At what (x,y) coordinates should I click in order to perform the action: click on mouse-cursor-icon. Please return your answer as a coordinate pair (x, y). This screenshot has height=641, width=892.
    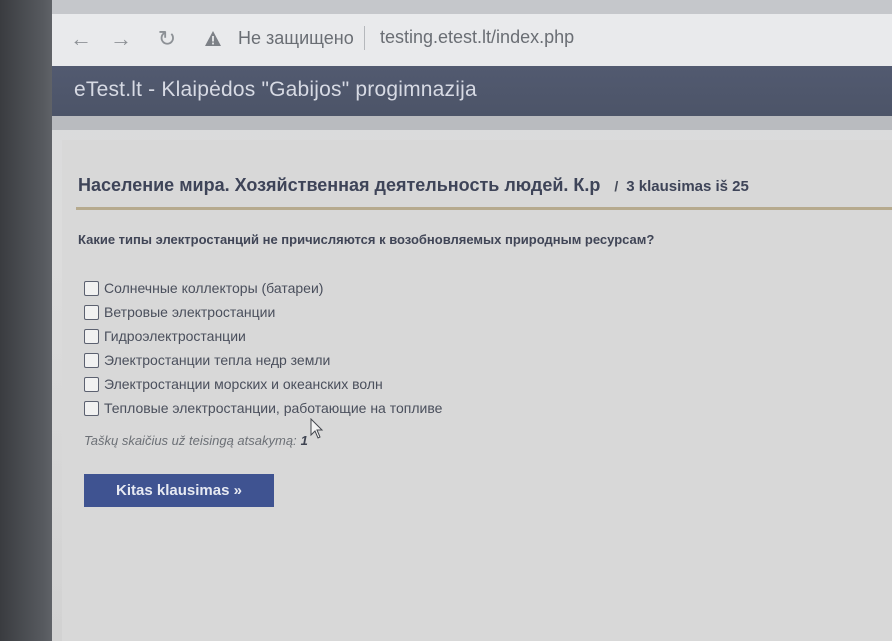
    Looking at the image, I should click on (317, 428).